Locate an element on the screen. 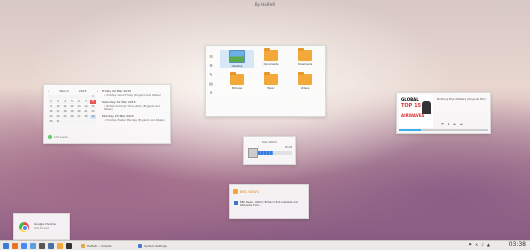  files-icon is located at coordinates (33, 245).